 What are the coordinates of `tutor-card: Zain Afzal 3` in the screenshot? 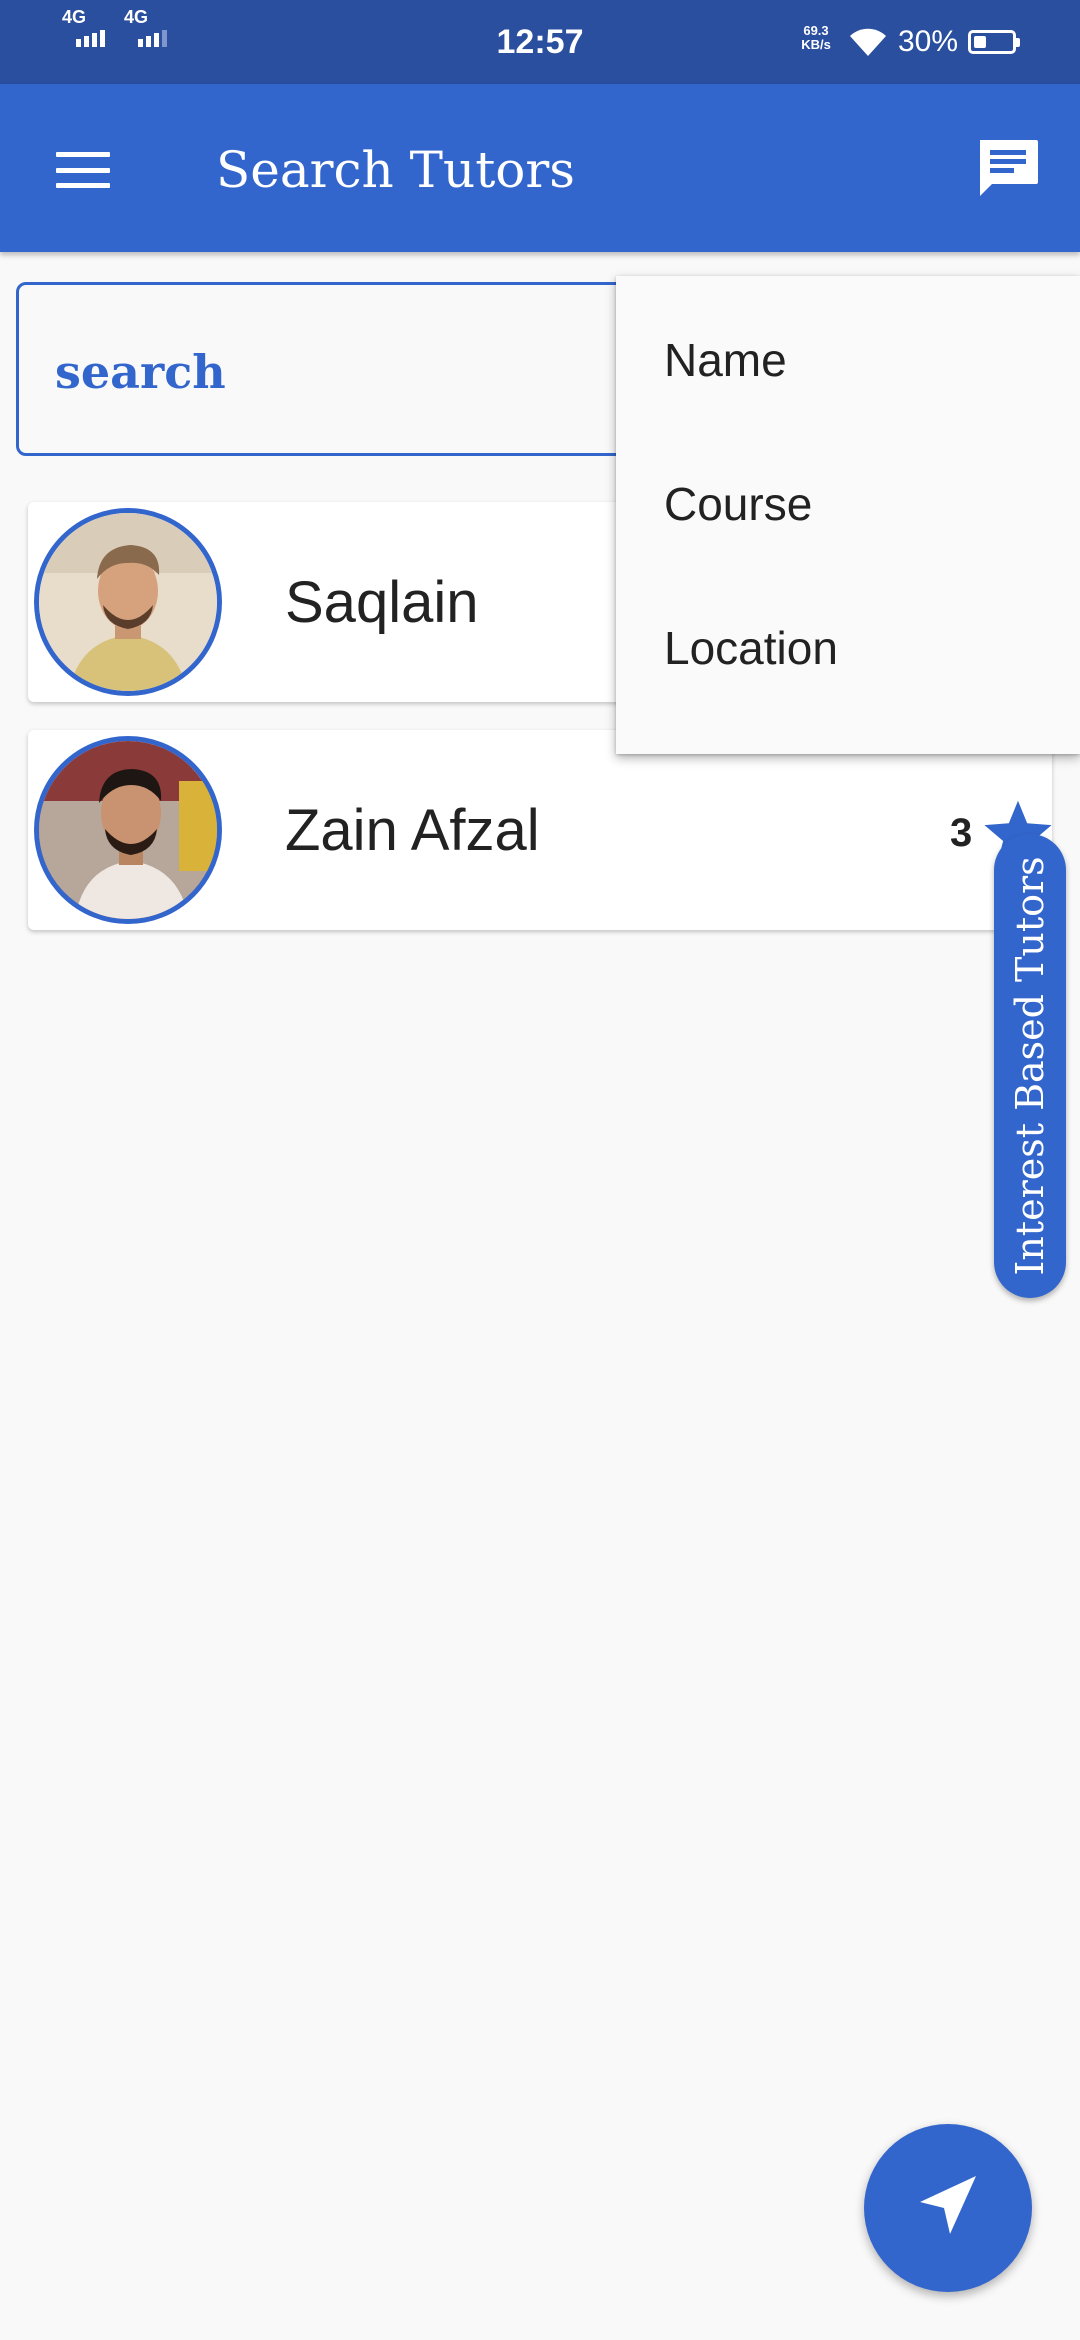 It's located at (540, 830).